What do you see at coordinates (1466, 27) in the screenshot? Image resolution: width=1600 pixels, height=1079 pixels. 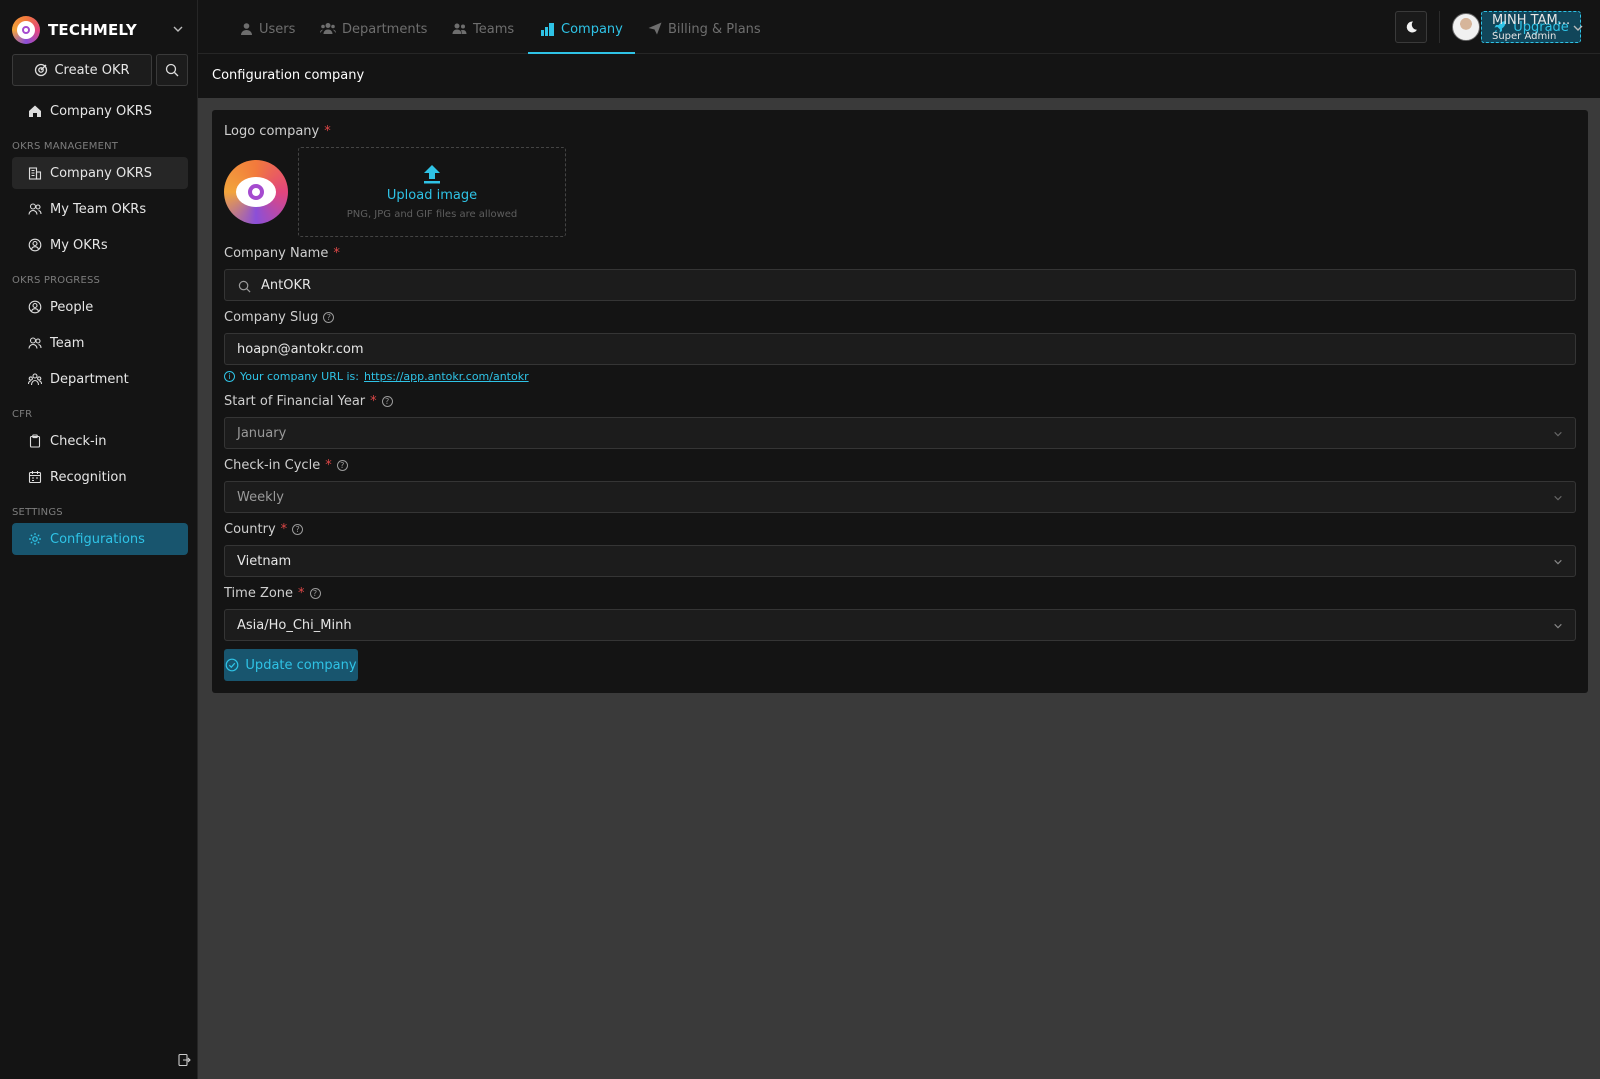 I see `avatar` at bounding box center [1466, 27].